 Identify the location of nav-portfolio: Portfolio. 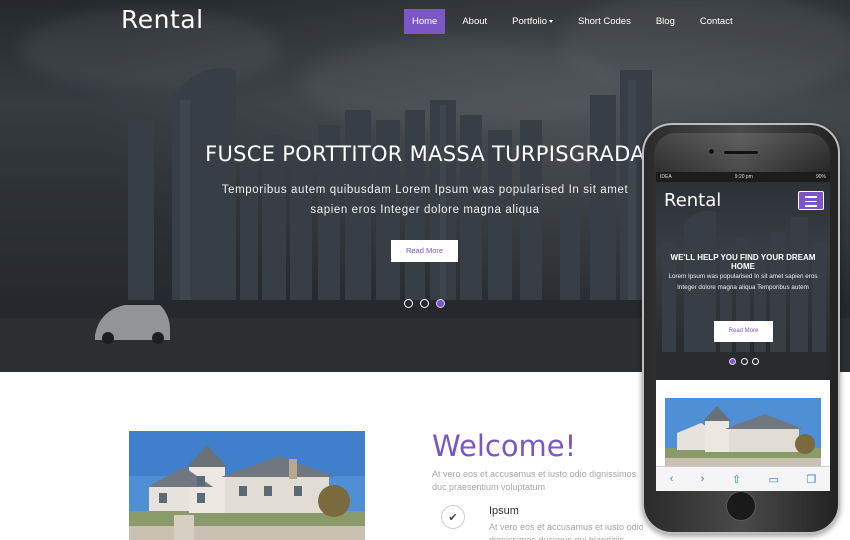
(532, 21).